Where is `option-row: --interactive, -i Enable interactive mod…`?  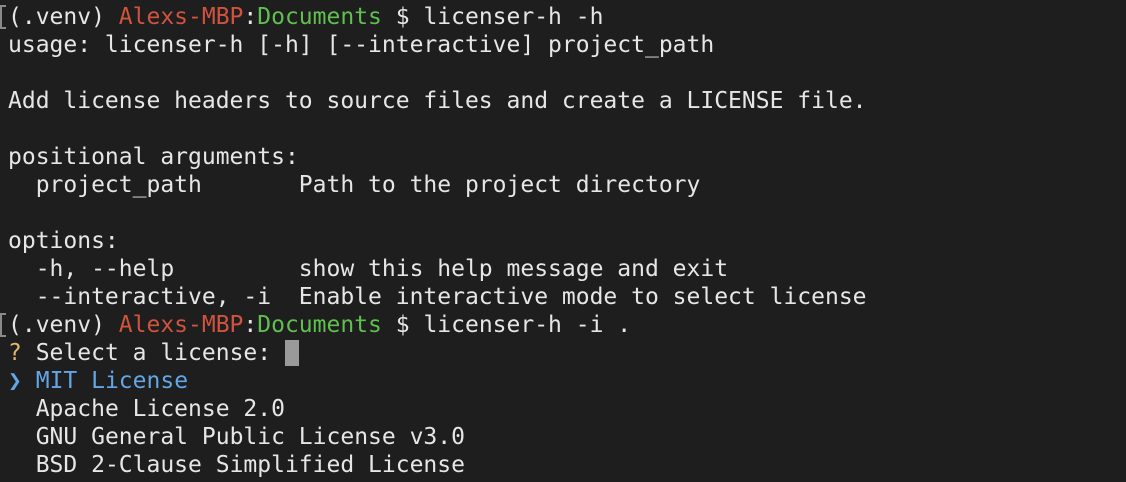 option-row: --interactive, -i Enable interactive mod… is located at coordinates (563, 297).